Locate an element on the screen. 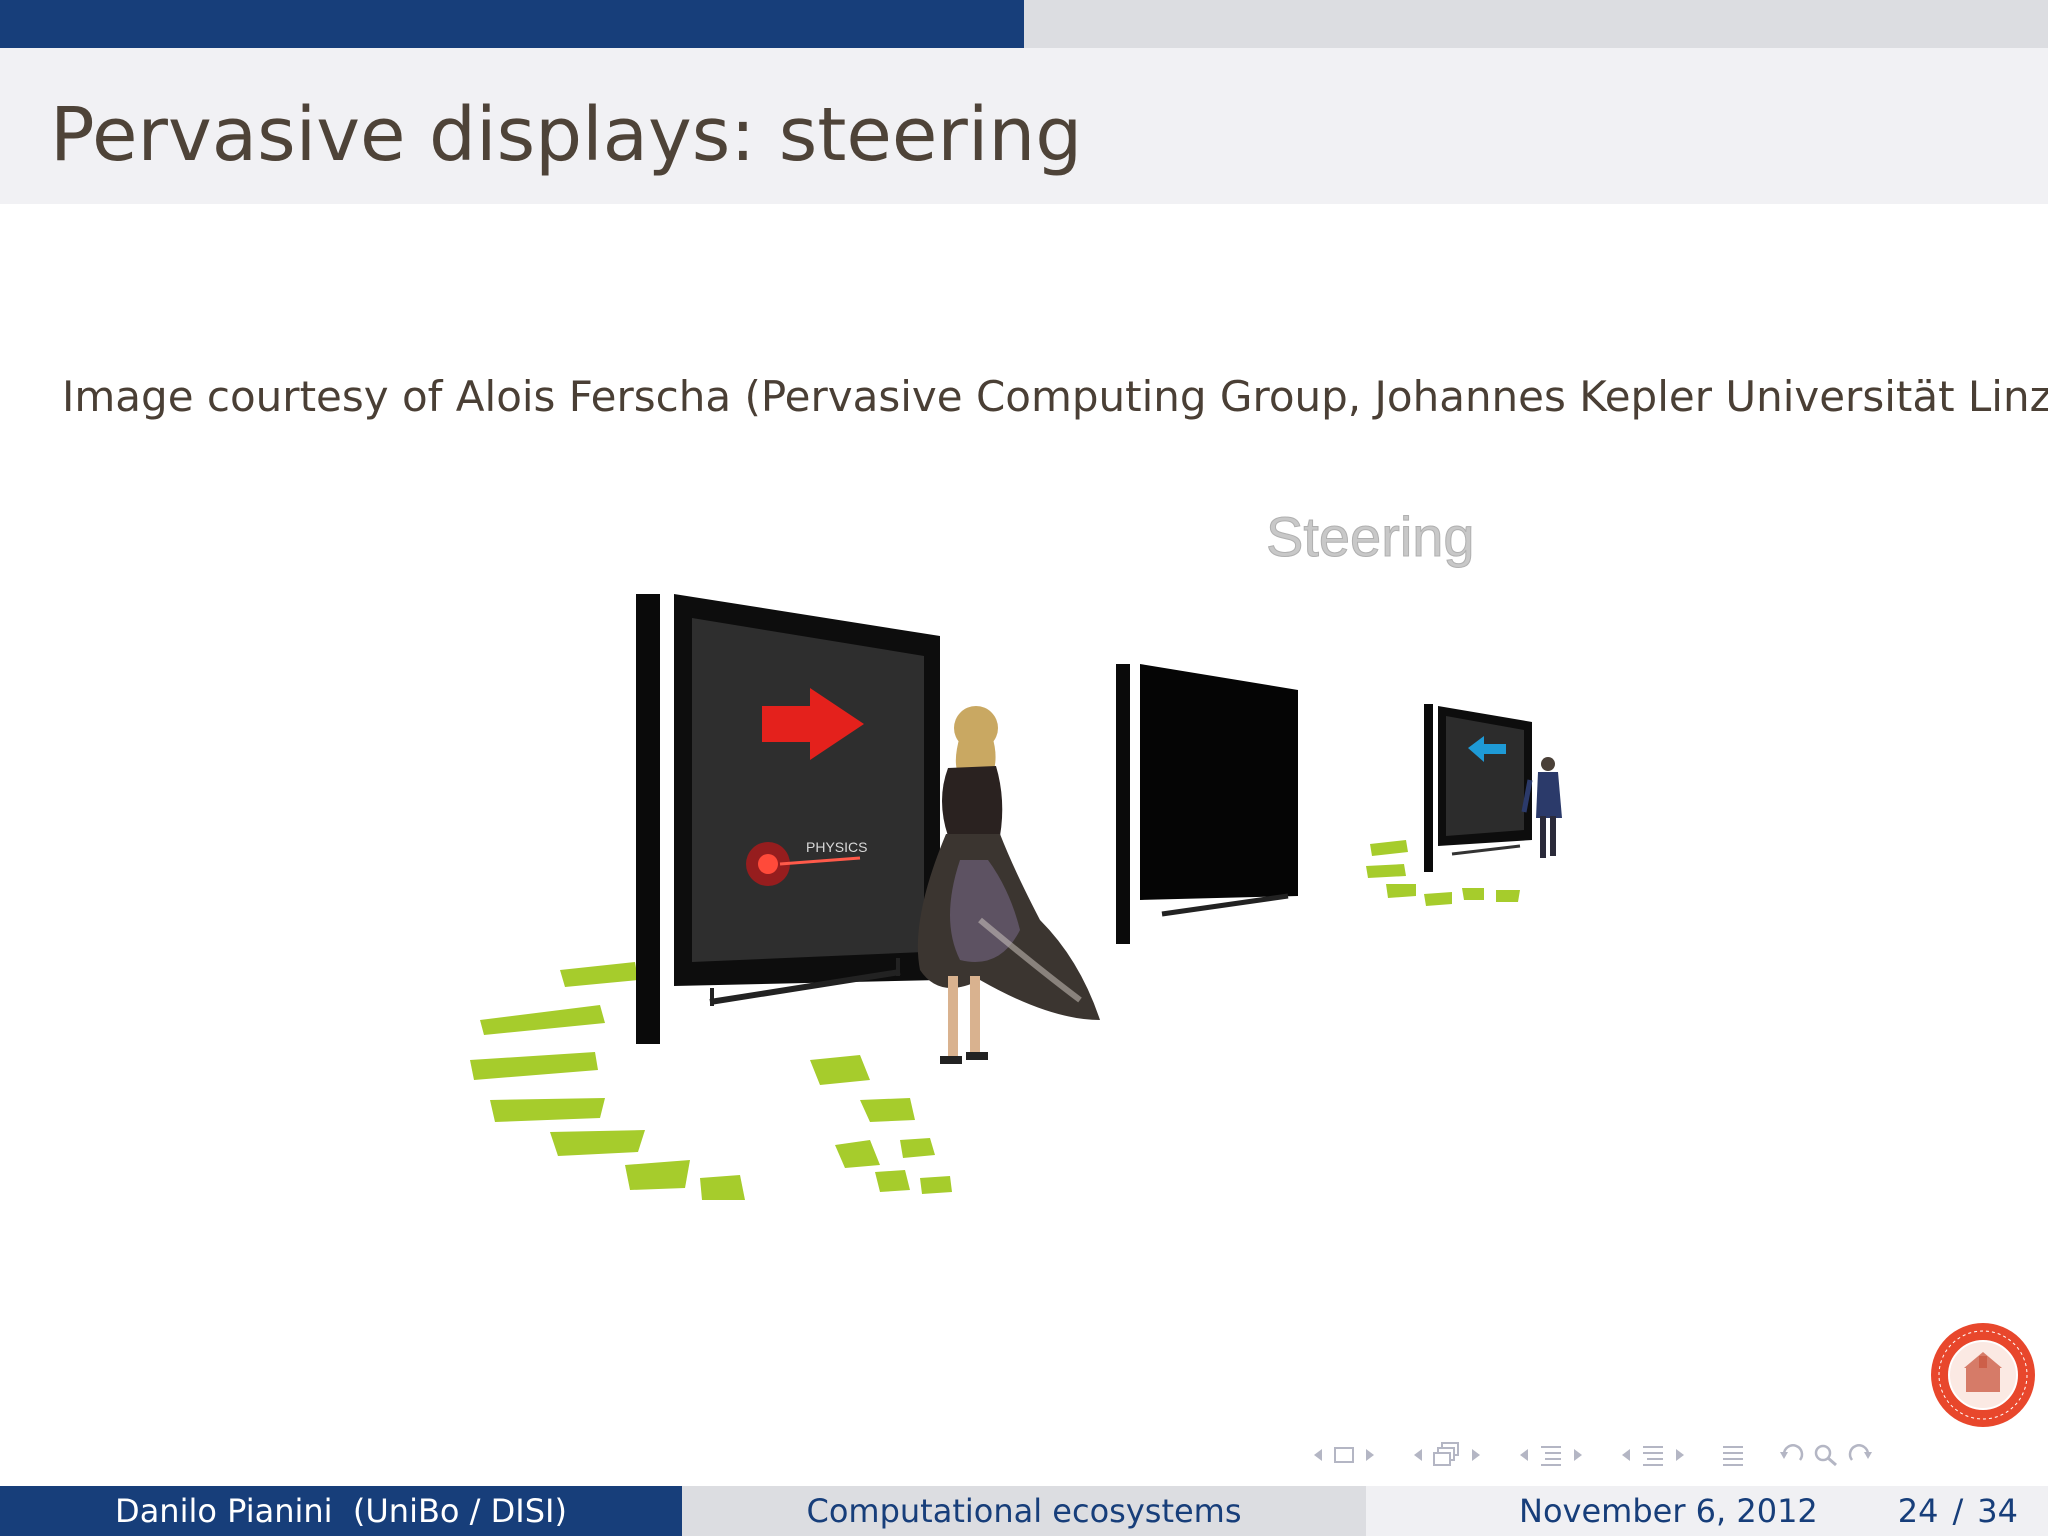 The height and width of the screenshot is (1536, 2048). footer-author-text: Danilo Pianini (UniBo / DISI) is located at coordinates (341, 1511).